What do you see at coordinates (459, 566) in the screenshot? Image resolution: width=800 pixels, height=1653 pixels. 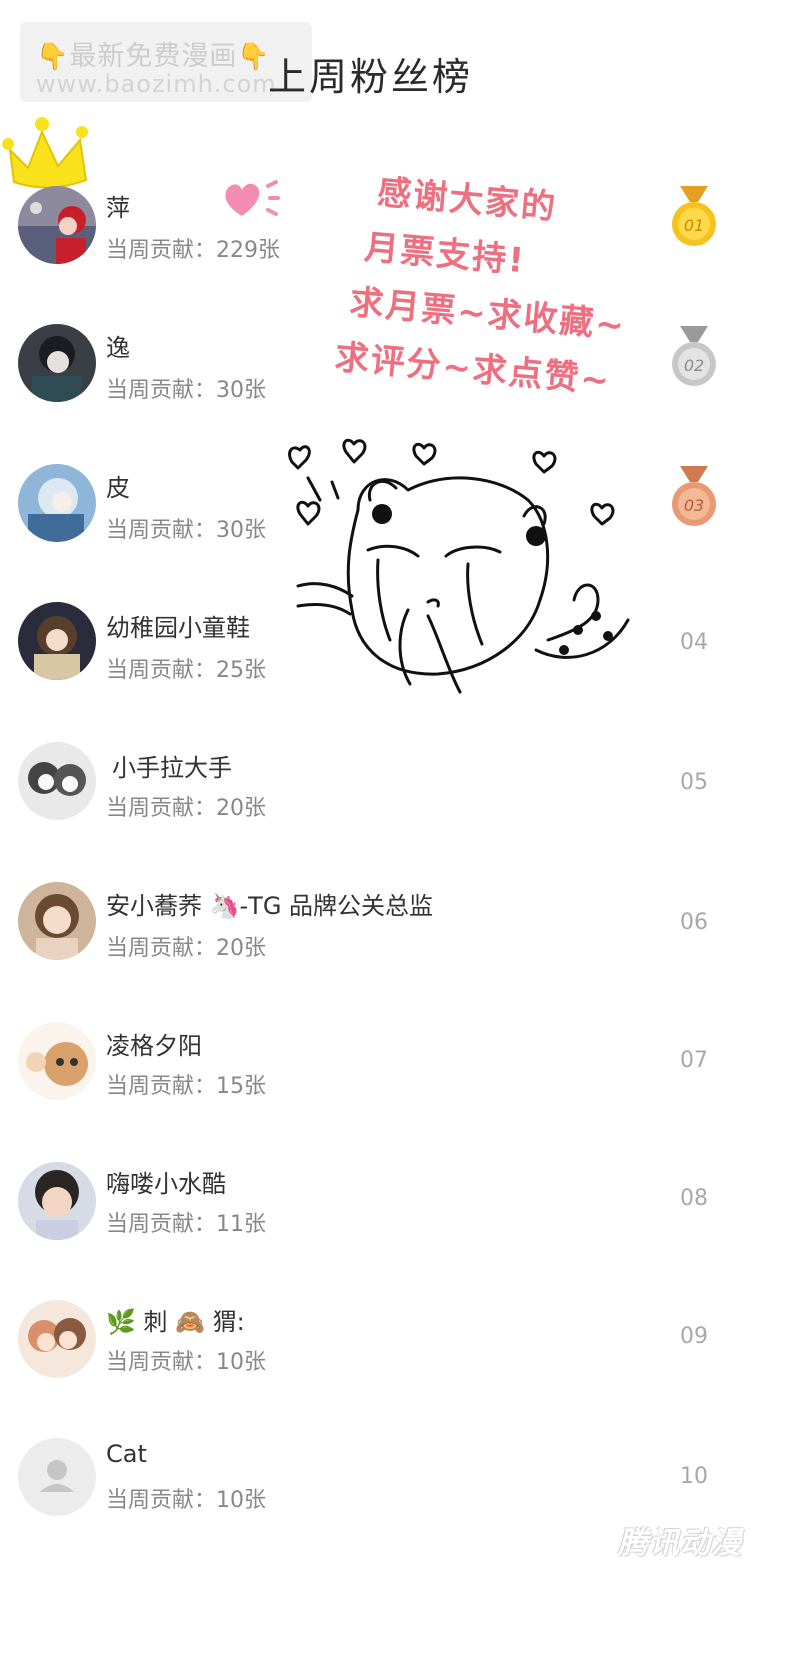 I see `crying-cat-doodle` at bounding box center [459, 566].